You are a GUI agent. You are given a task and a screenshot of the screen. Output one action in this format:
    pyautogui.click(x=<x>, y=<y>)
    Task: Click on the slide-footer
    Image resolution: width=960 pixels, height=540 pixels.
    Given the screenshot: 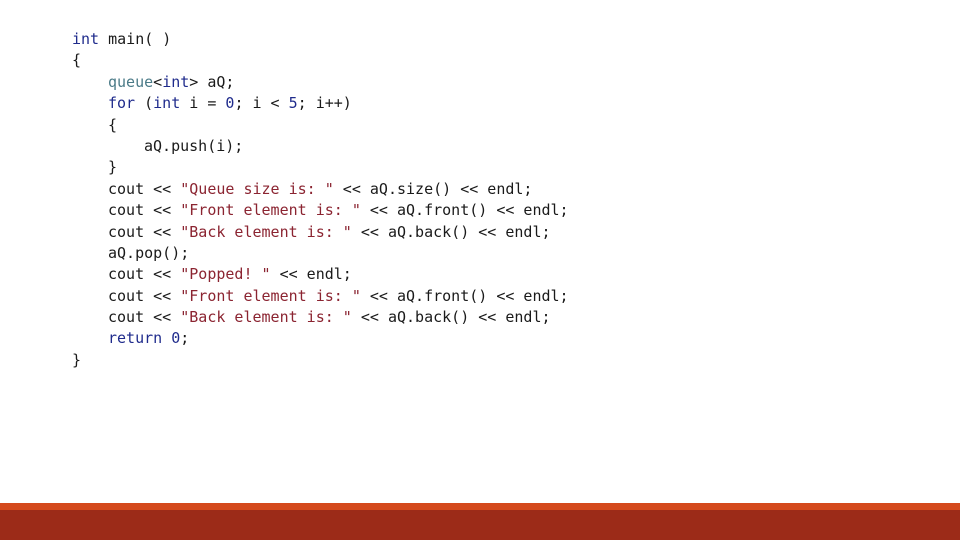 What is the action you would take?
    pyautogui.click(x=480, y=521)
    